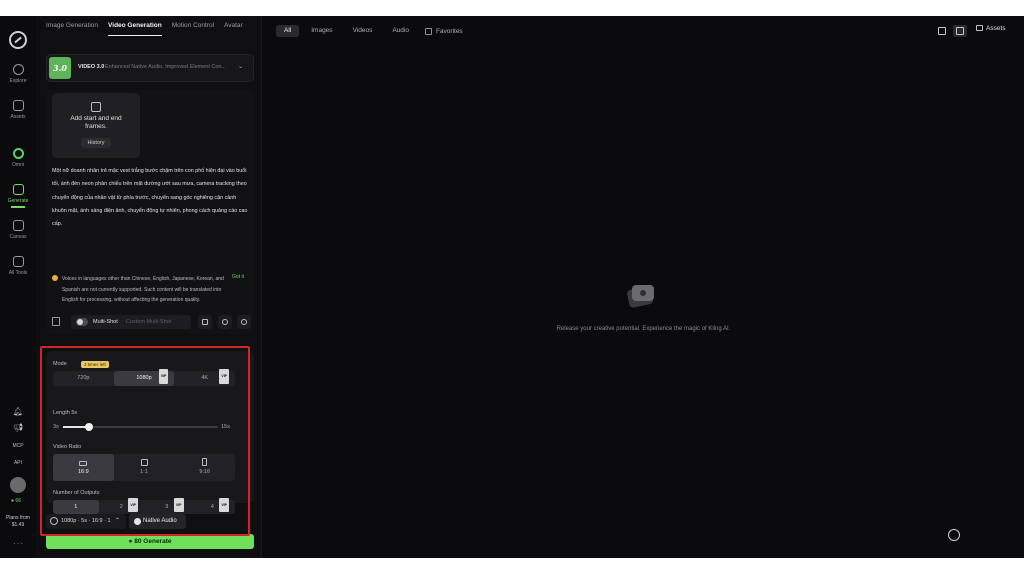 This screenshot has height=576, width=1024. I want to click on avatar, so click(18, 485).